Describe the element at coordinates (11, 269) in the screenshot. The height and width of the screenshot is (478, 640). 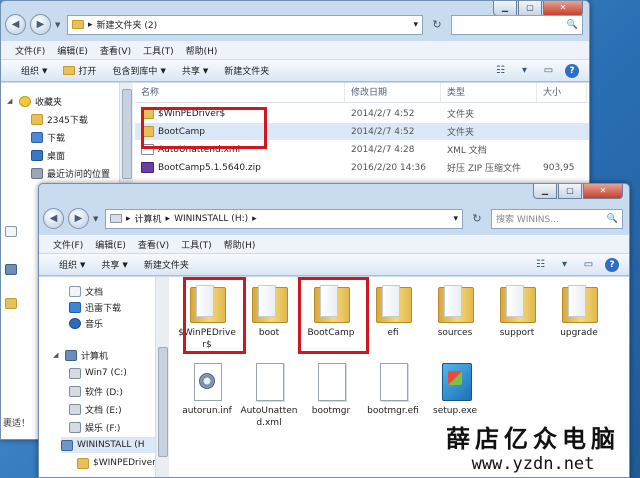
I see `sidebar-network-icon` at that location.